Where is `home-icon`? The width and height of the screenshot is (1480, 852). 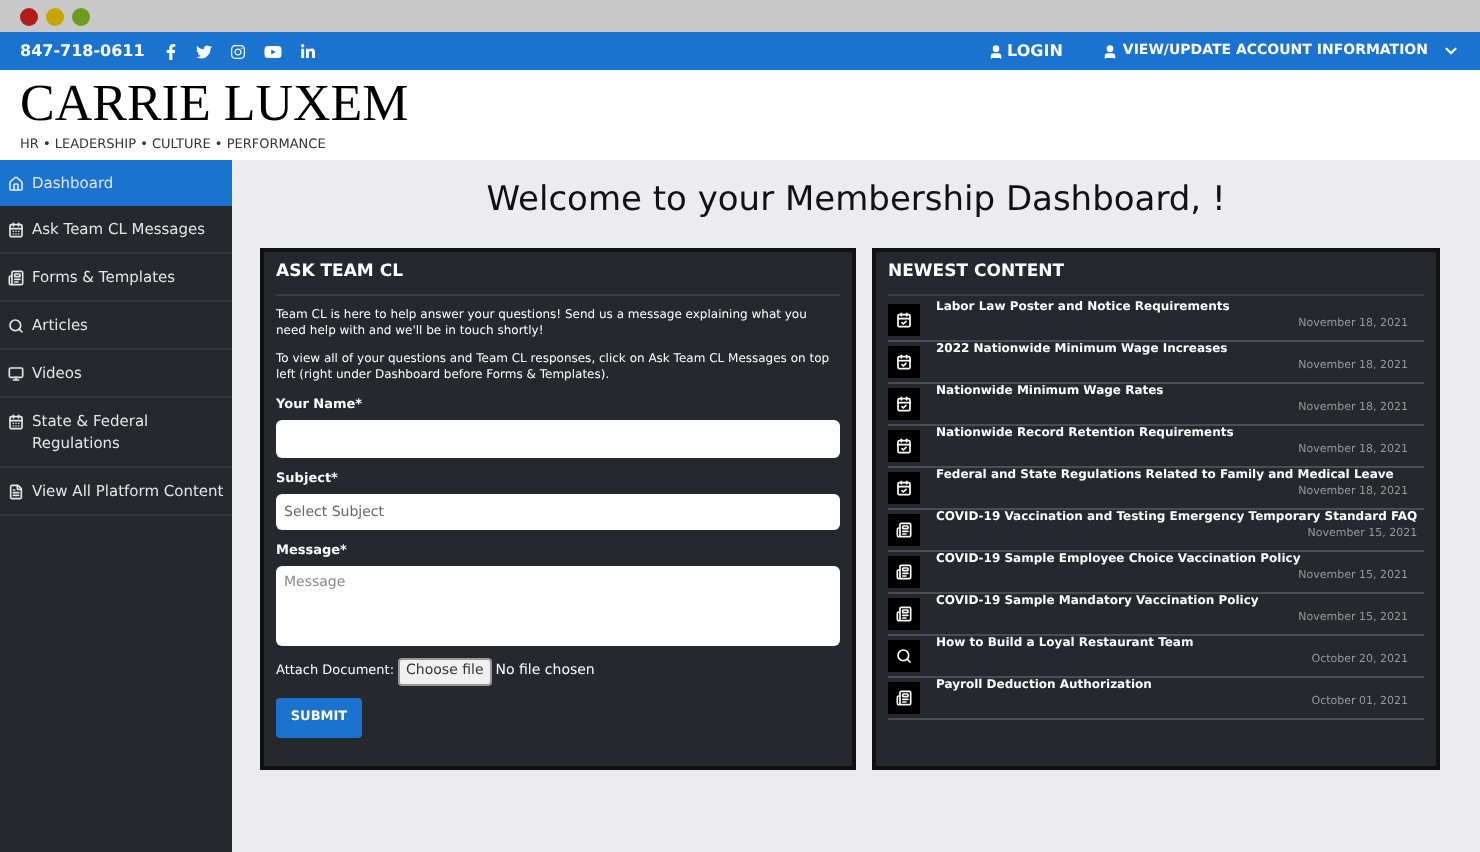 home-icon is located at coordinates (16, 183).